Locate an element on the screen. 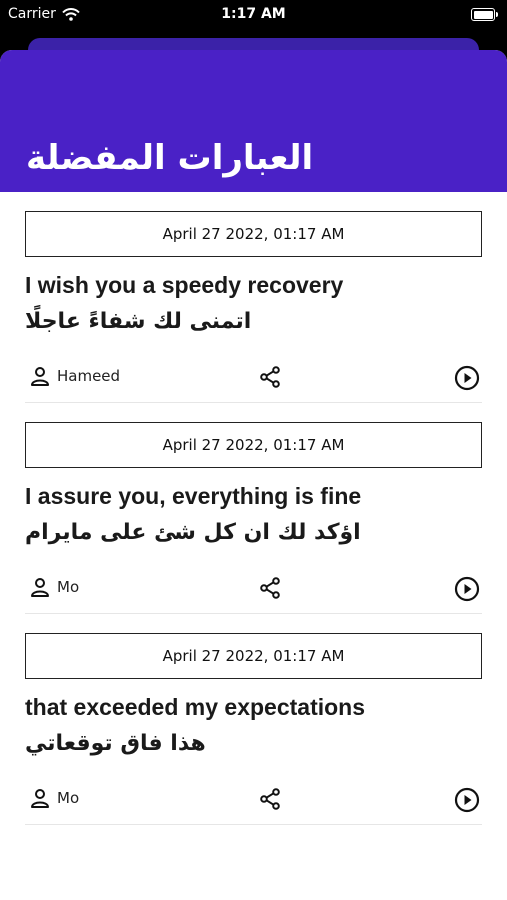 The width and height of the screenshot is (507, 900). arabic-phrase: اؤكد لك ان كل شئ على مايرام is located at coordinates (193, 532).